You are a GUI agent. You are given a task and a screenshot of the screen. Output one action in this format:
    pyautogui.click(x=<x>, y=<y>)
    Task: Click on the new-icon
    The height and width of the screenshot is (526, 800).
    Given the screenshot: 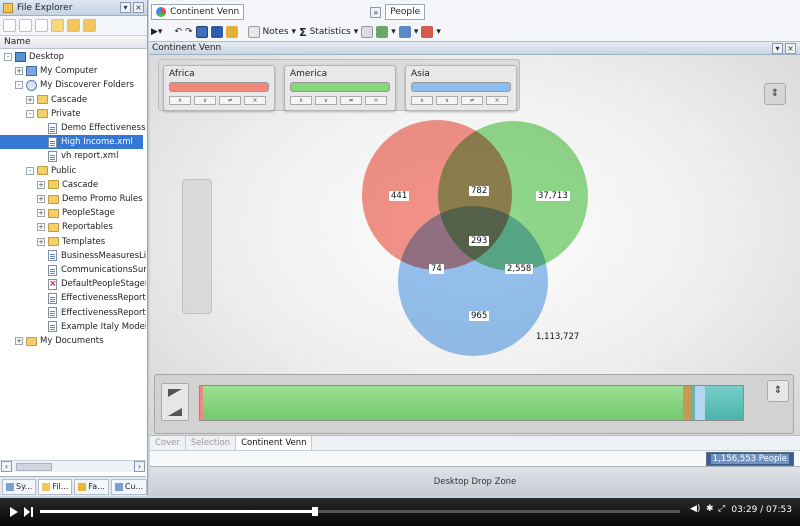 What is the action you would take?
    pyautogui.click(x=9, y=25)
    